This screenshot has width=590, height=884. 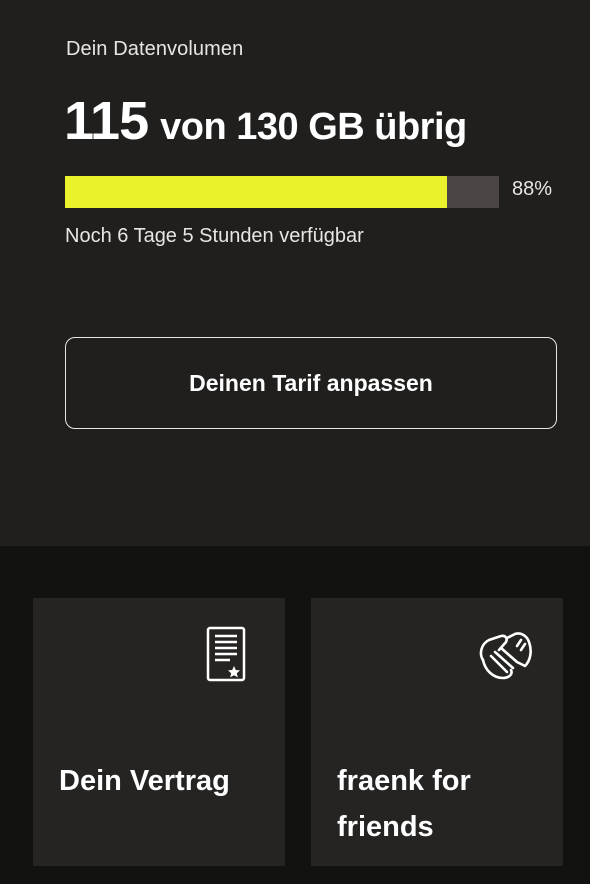 I want to click on contract-card-title: Dein Vertrag, so click(x=144, y=781).